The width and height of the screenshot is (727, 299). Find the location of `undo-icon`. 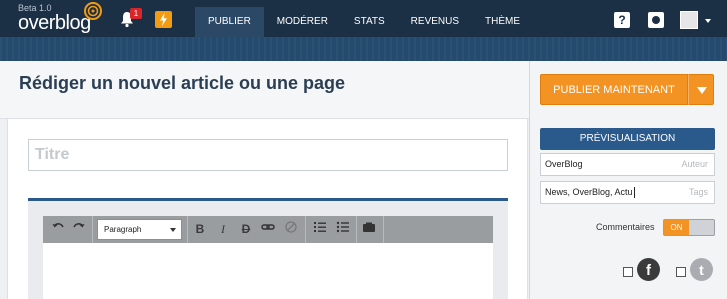

undo-icon is located at coordinates (58, 229).